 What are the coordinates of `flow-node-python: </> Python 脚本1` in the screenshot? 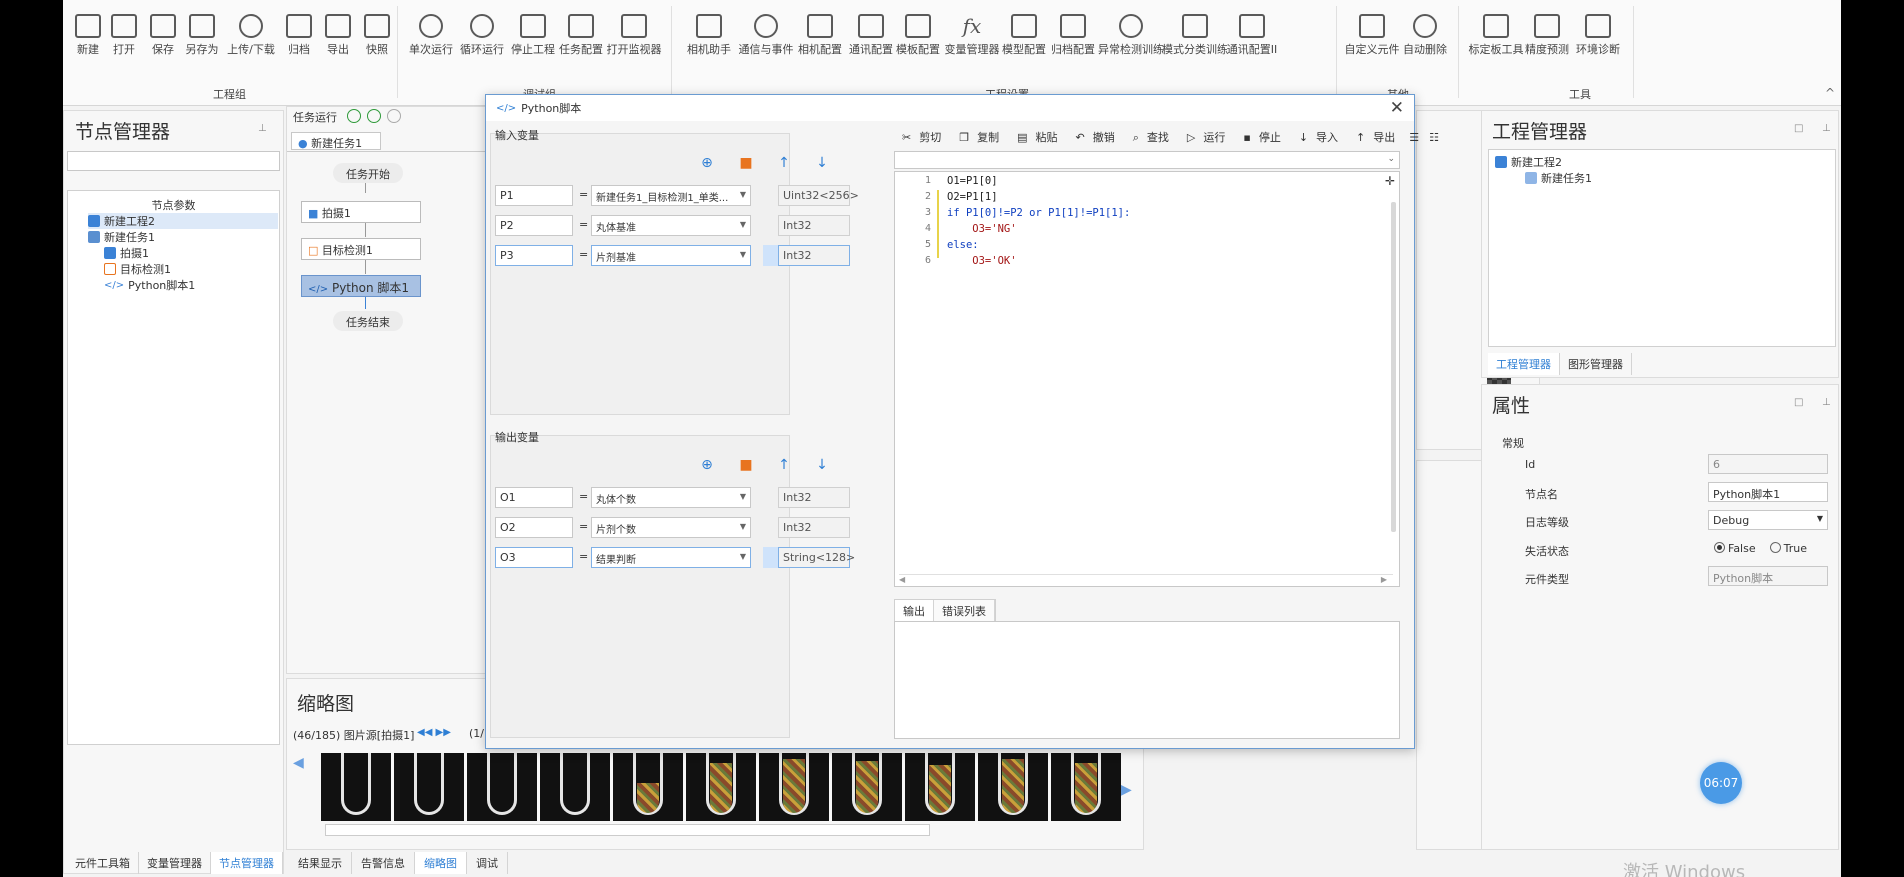 It's located at (361, 286).